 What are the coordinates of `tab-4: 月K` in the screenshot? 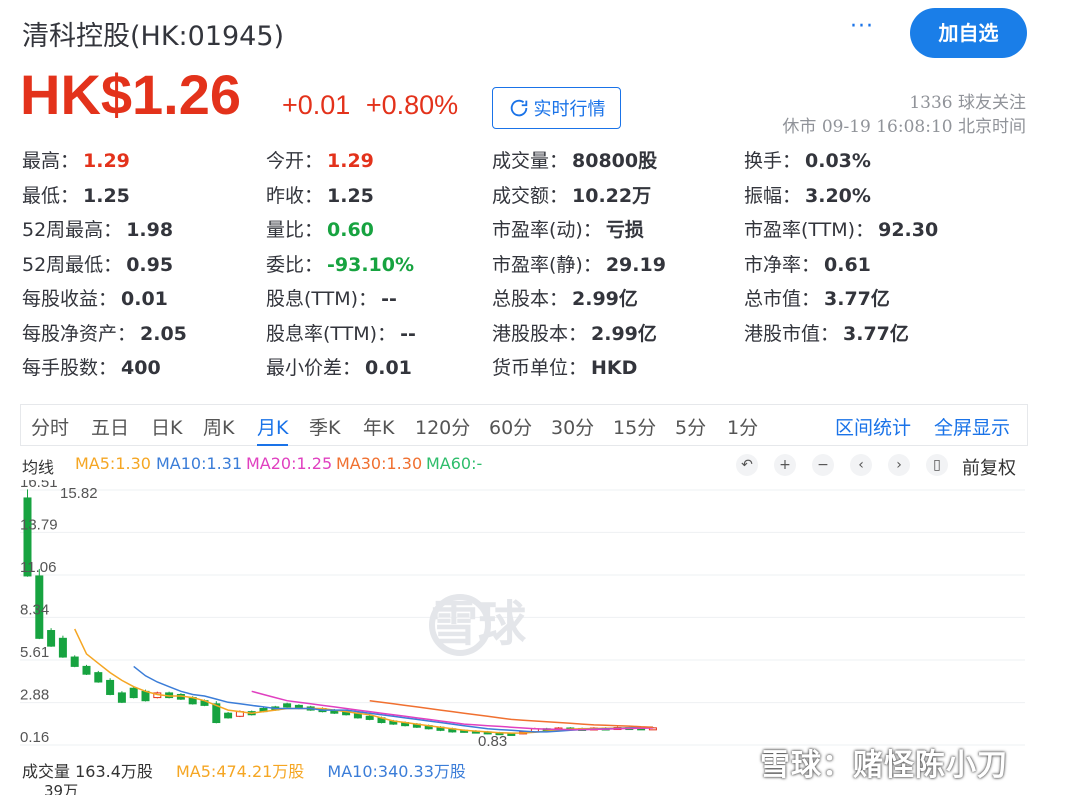 It's located at (273, 429).